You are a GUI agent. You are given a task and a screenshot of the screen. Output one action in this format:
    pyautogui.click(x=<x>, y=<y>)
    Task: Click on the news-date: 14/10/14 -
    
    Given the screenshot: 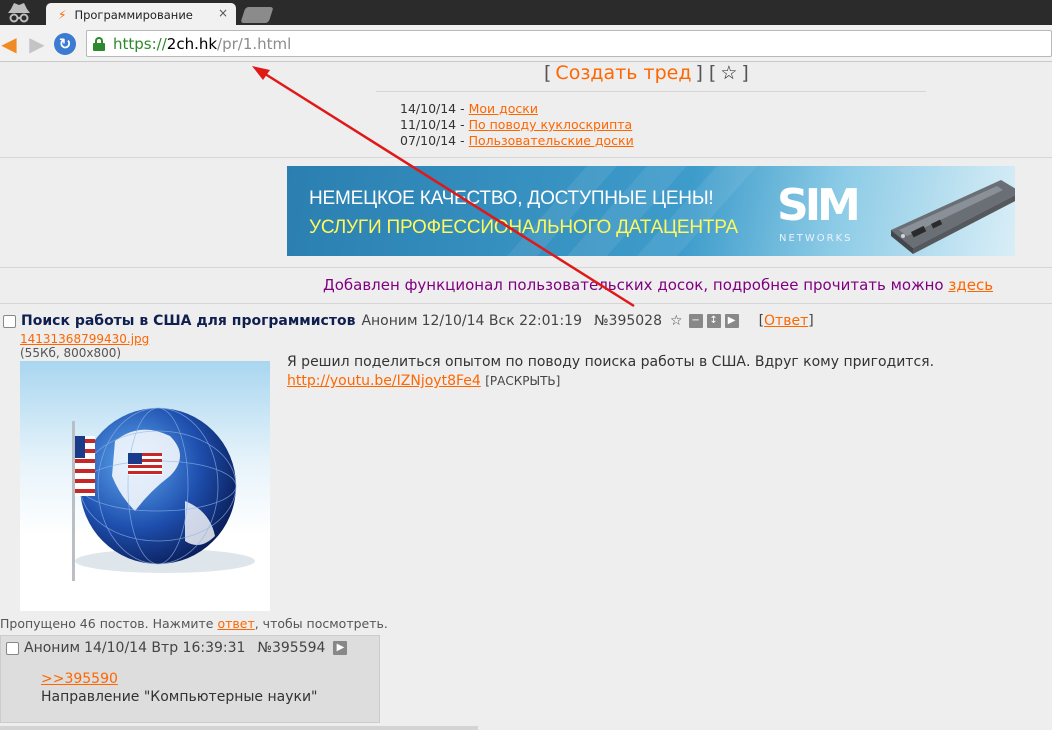 What is the action you would take?
    pyautogui.click(x=434, y=108)
    